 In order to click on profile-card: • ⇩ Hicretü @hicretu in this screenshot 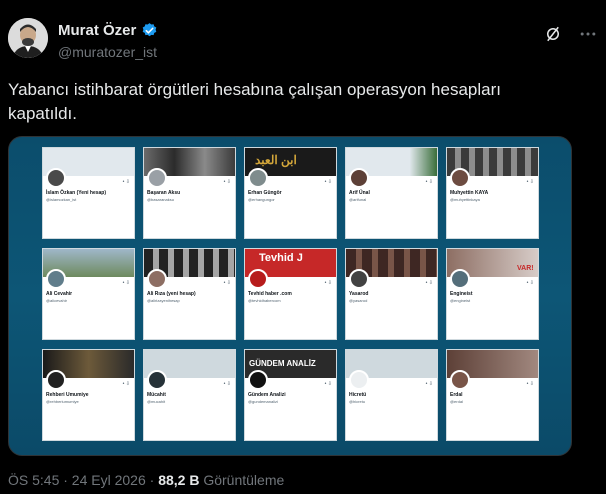, I will do `click(391, 395)`.